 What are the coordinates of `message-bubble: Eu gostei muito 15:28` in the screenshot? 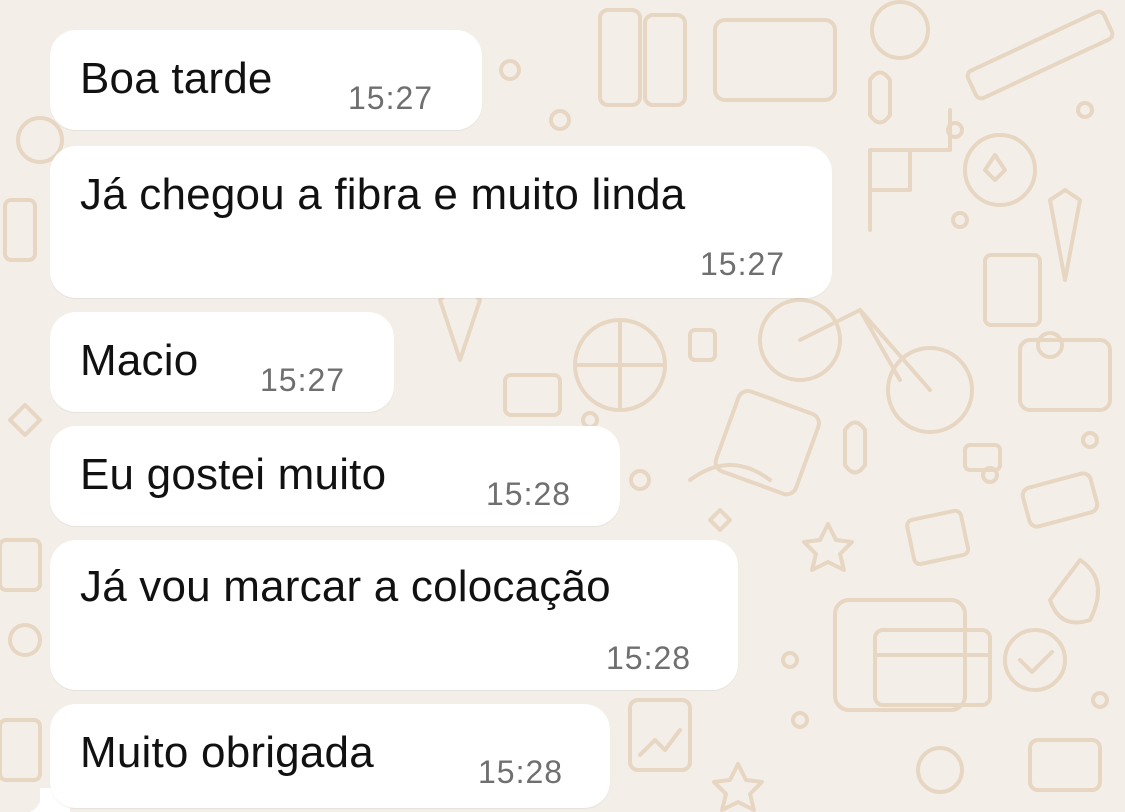 It's located at (335, 476).